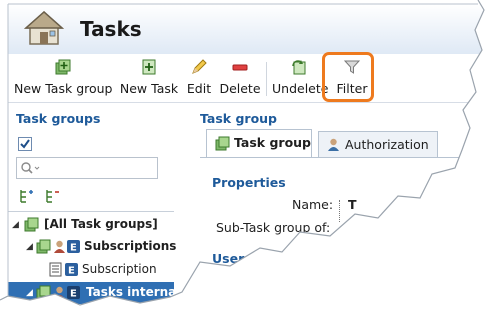 This screenshot has width=491, height=328. I want to click on tab-authorization: Authorization, so click(378, 144).